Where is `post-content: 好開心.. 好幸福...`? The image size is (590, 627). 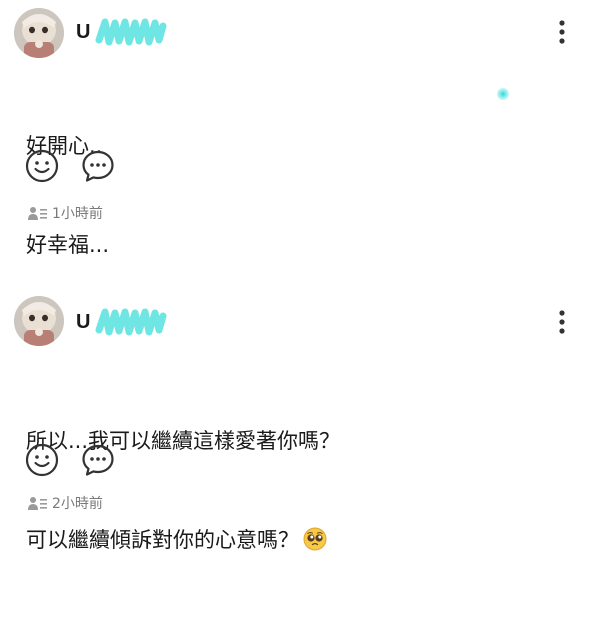
post-content: 好開心.. 好幸福... is located at coordinates (67, 196).